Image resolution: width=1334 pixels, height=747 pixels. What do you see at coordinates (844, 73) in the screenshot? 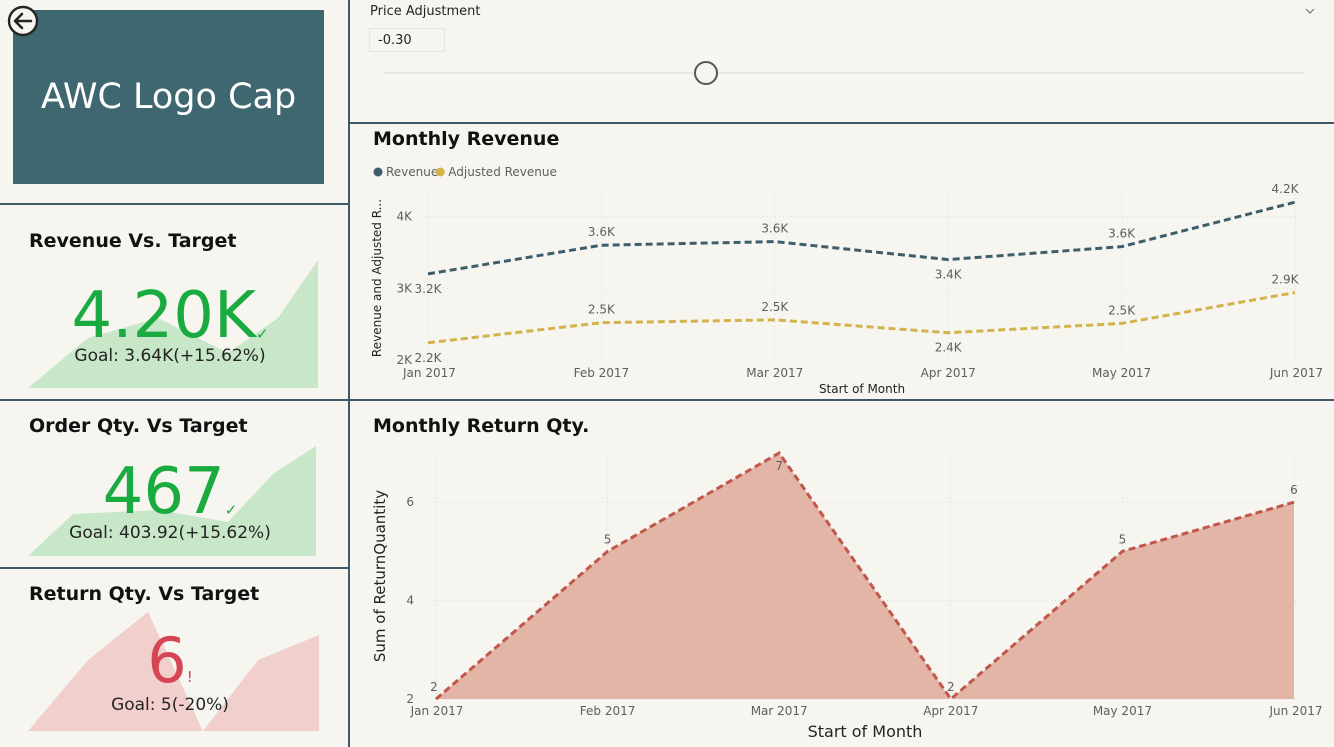
I see `slider-track` at bounding box center [844, 73].